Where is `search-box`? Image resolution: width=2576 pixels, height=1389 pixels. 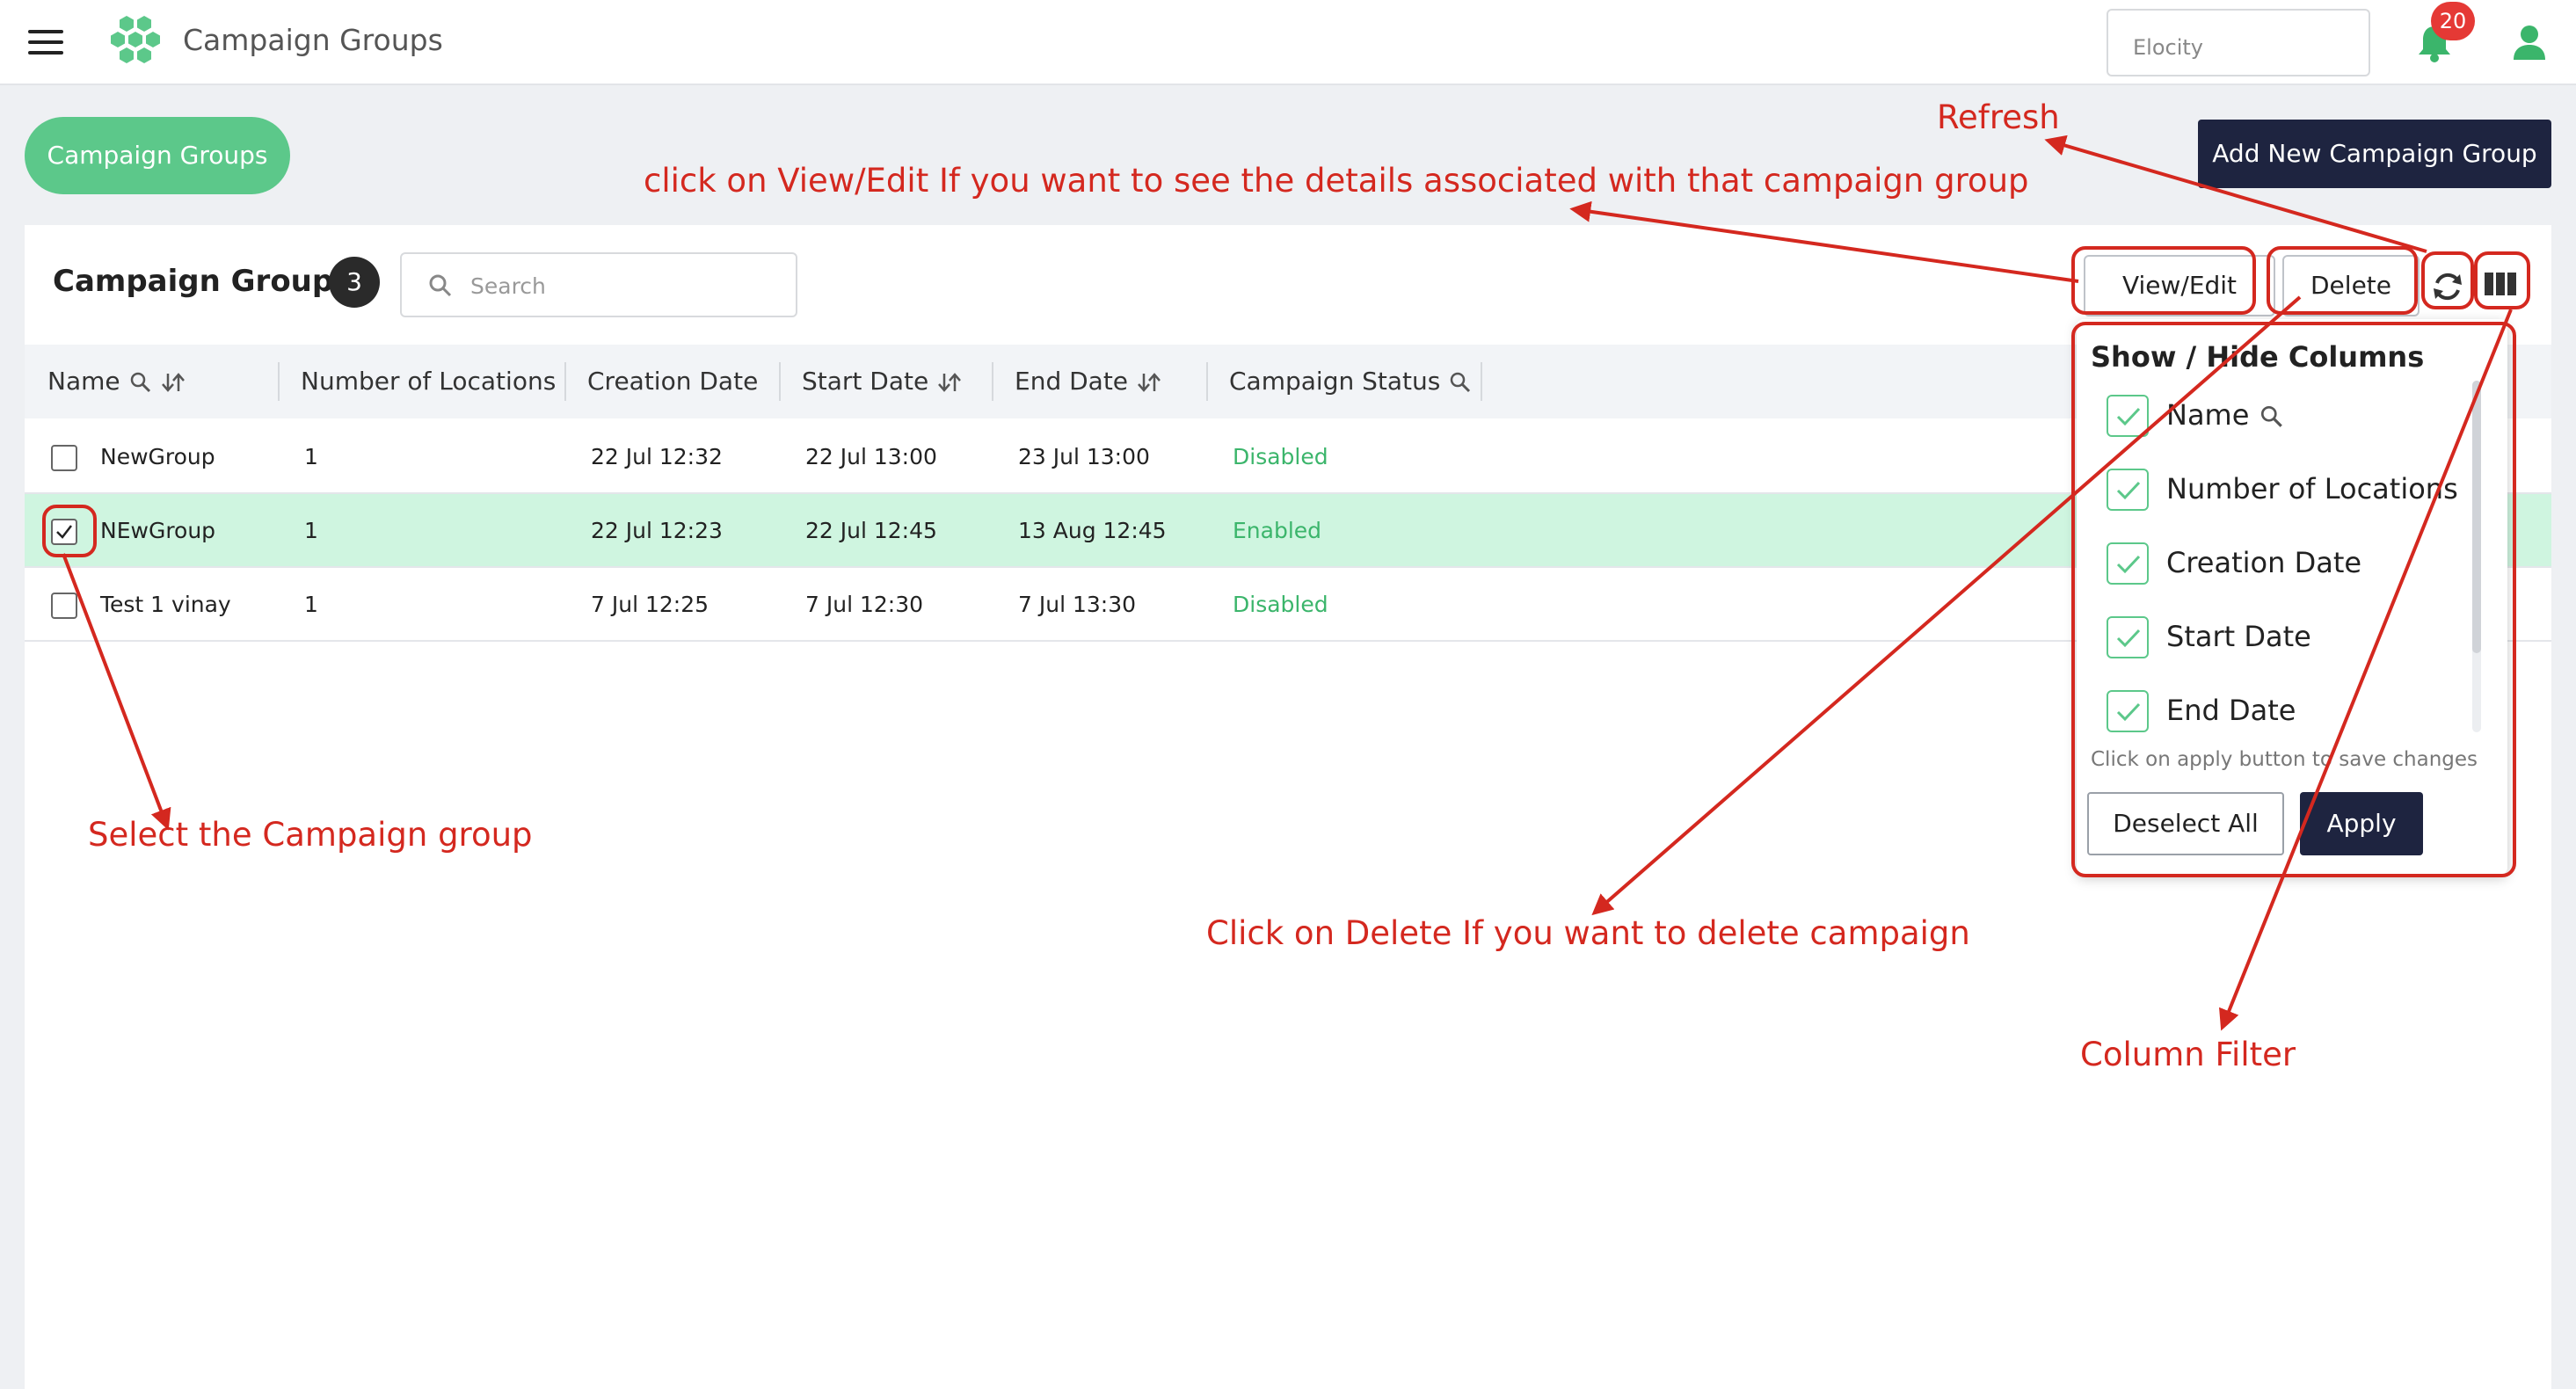
search-box is located at coordinates (598, 284).